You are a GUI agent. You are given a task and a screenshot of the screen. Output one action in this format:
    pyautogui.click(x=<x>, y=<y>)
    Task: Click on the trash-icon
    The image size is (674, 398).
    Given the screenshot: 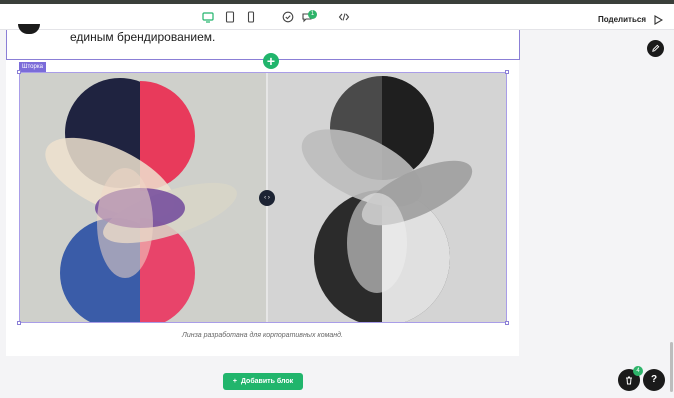 What is the action you would take?
    pyautogui.click(x=629, y=380)
    